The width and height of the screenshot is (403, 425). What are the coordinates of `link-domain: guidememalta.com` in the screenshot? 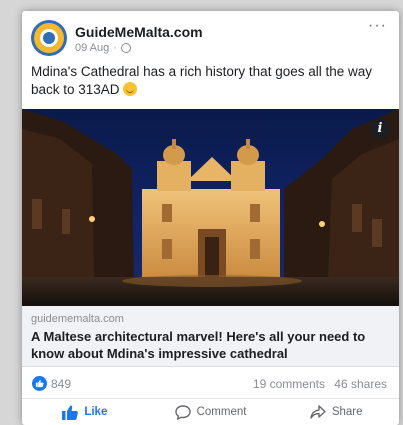 It's located at (77, 319).